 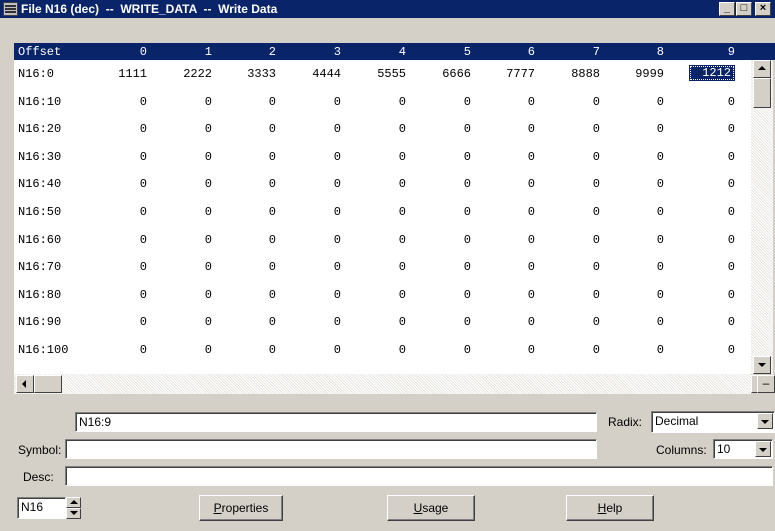 I want to click on spin-up-button, so click(x=73, y=502).